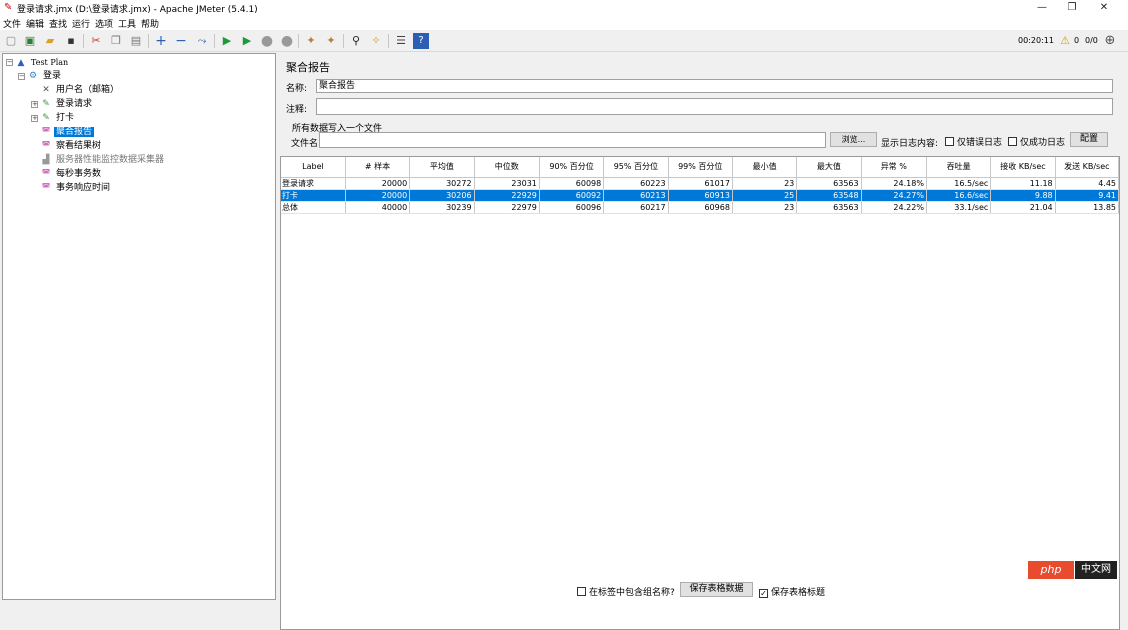  I want to click on success-only-checkbox: 仅成功日志, so click(1036, 141).